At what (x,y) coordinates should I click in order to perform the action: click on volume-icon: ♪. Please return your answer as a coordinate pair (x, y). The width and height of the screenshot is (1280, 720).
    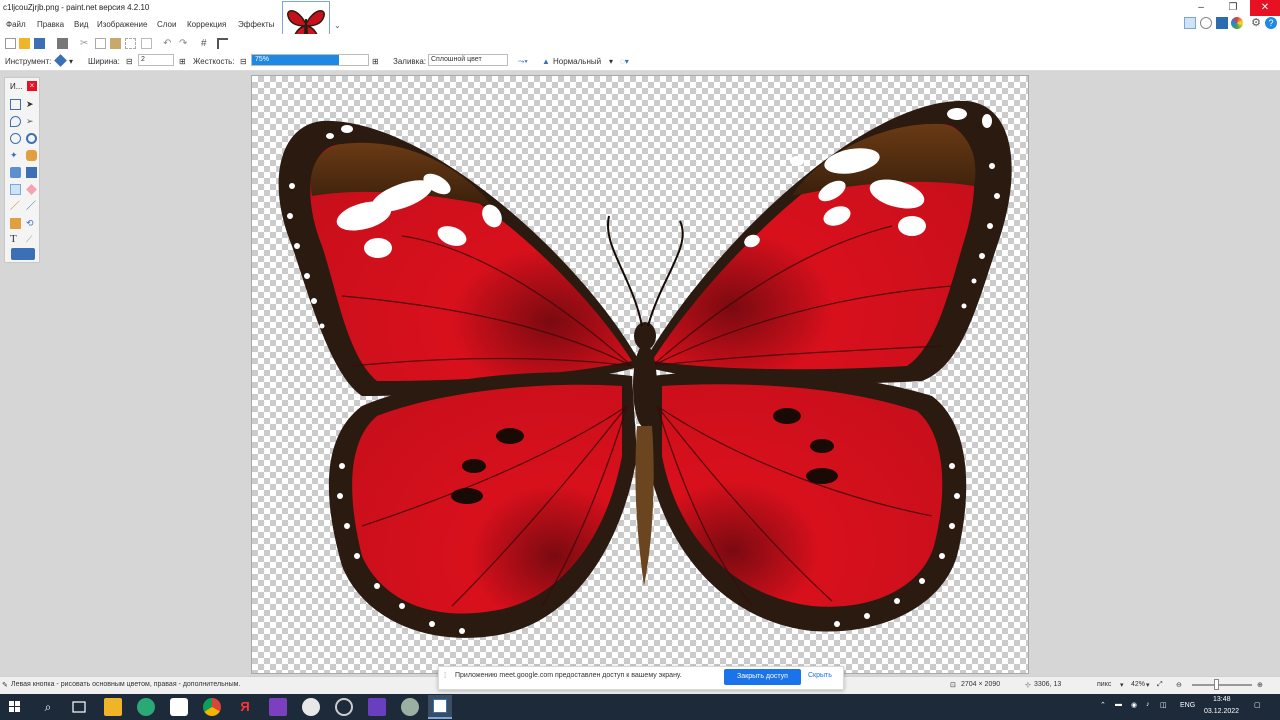
    Looking at the image, I should click on (1148, 704).